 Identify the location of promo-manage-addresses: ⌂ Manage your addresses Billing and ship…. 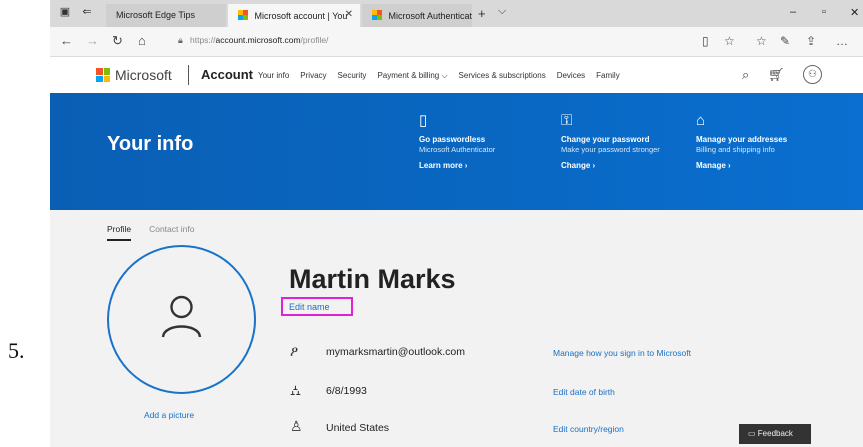
(756, 142).